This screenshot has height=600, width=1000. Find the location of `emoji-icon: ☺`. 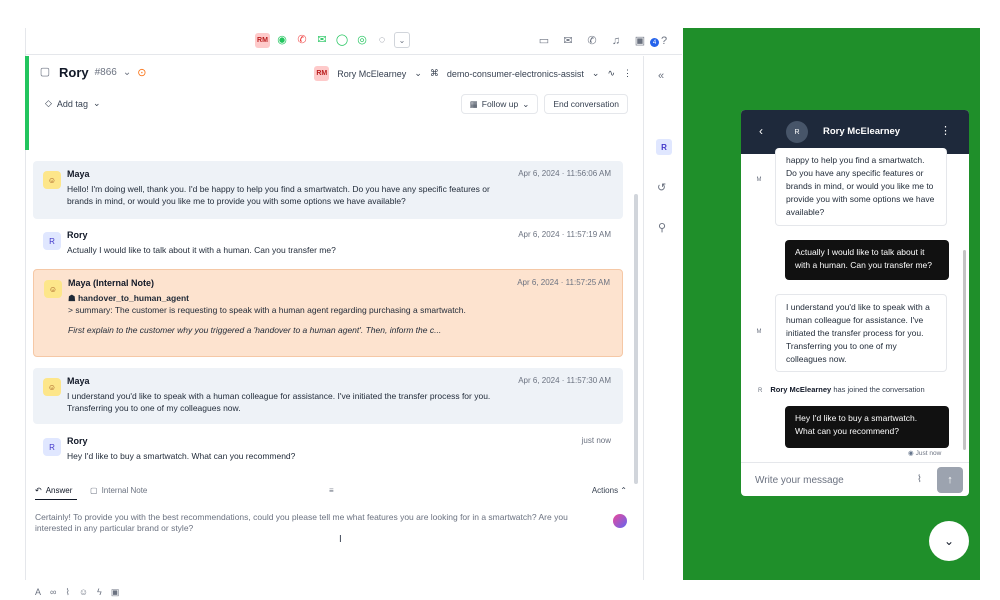

emoji-icon: ☺ is located at coordinates (83, 592).